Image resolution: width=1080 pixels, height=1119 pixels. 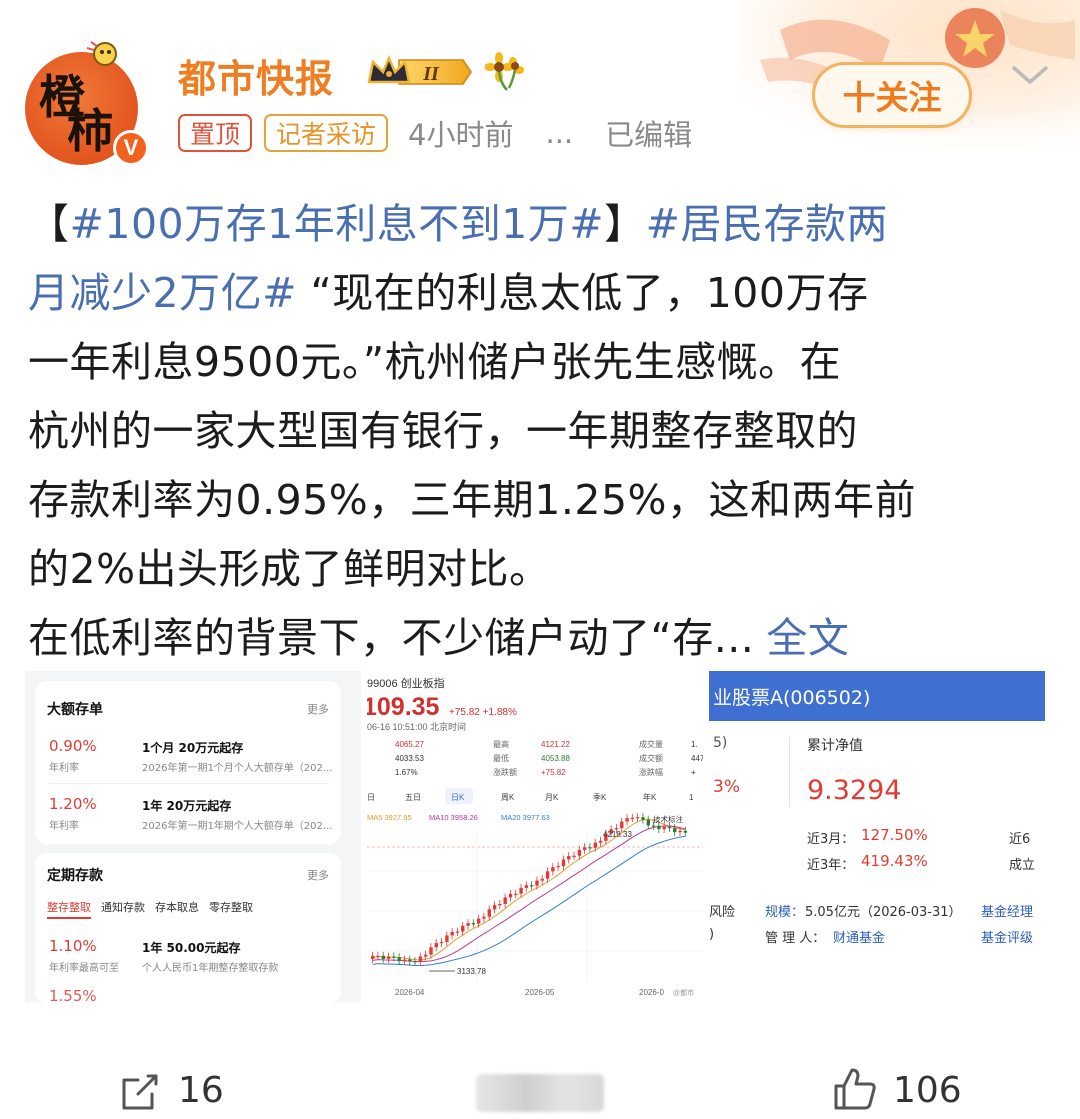 I want to click on right-partial-1: 近6, so click(x=1020, y=839).